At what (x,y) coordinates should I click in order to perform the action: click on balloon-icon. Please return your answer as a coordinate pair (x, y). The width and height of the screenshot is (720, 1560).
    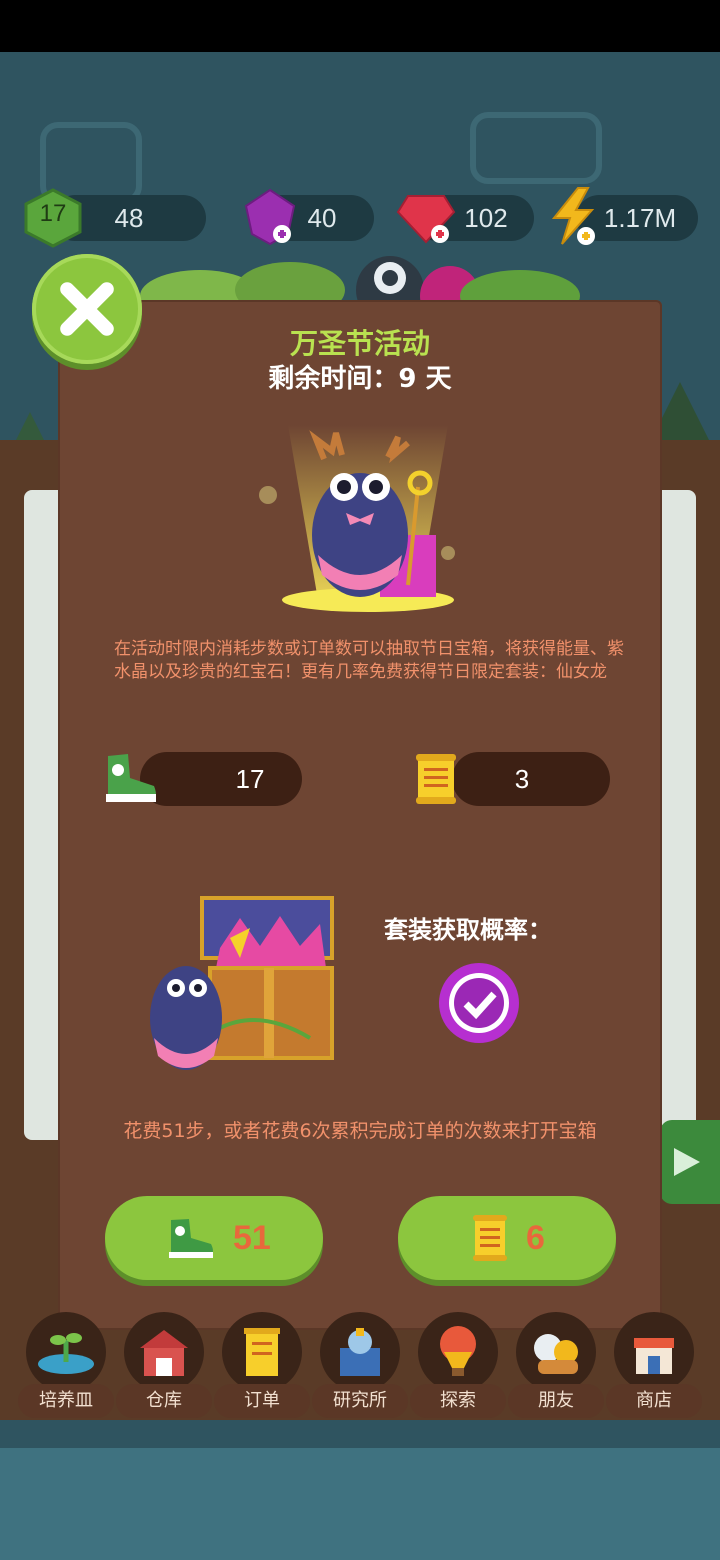
    Looking at the image, I should click on (458, 1352).